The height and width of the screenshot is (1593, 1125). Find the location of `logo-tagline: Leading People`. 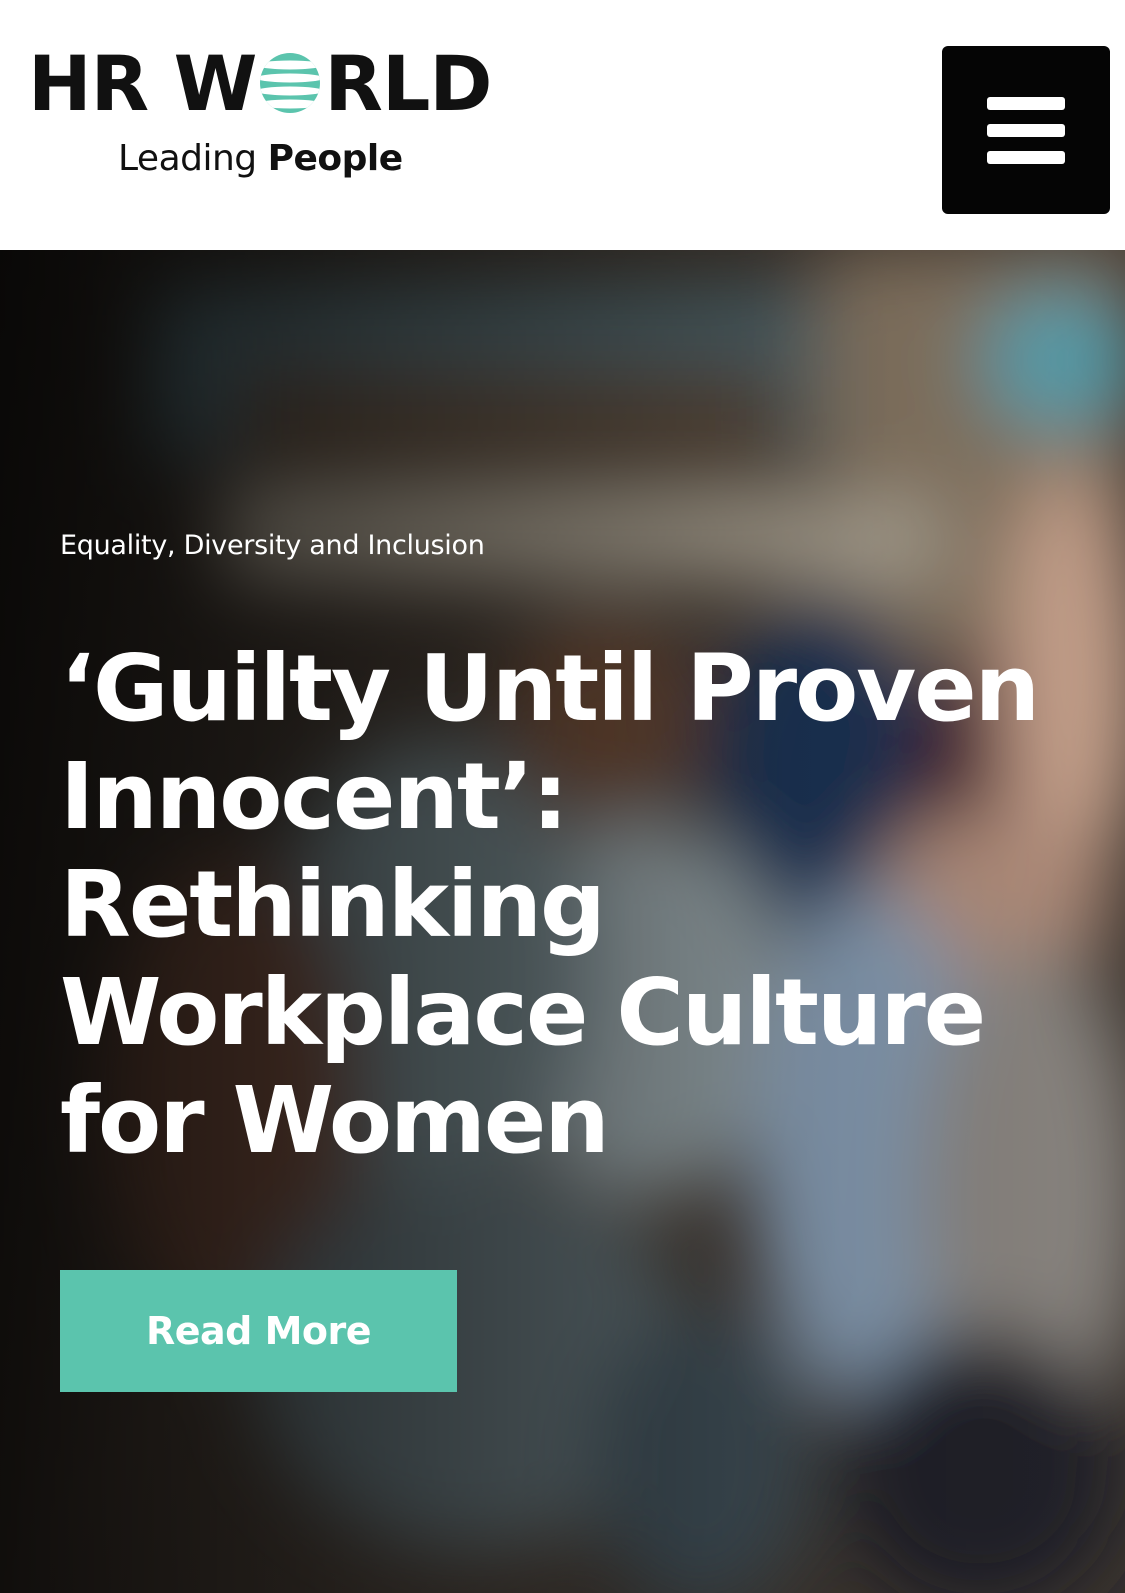

logo-tagline: Leading People is located at coordinates (260, 158).